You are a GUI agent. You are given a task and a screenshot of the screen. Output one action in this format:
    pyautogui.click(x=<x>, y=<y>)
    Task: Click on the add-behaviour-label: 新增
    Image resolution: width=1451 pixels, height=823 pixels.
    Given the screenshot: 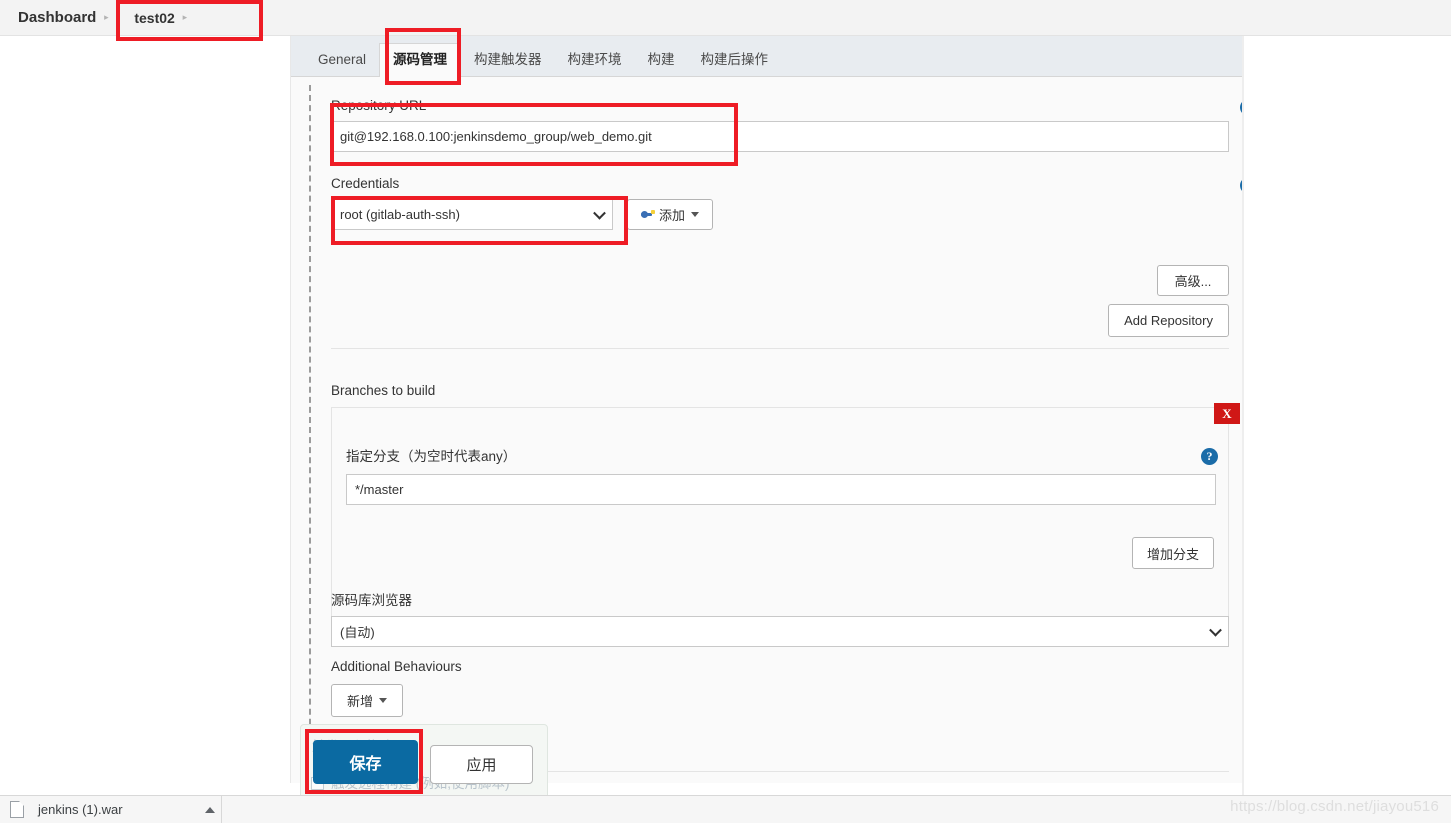 What is the action you would take?
    pyautogui.click(x=359, y=701)
    